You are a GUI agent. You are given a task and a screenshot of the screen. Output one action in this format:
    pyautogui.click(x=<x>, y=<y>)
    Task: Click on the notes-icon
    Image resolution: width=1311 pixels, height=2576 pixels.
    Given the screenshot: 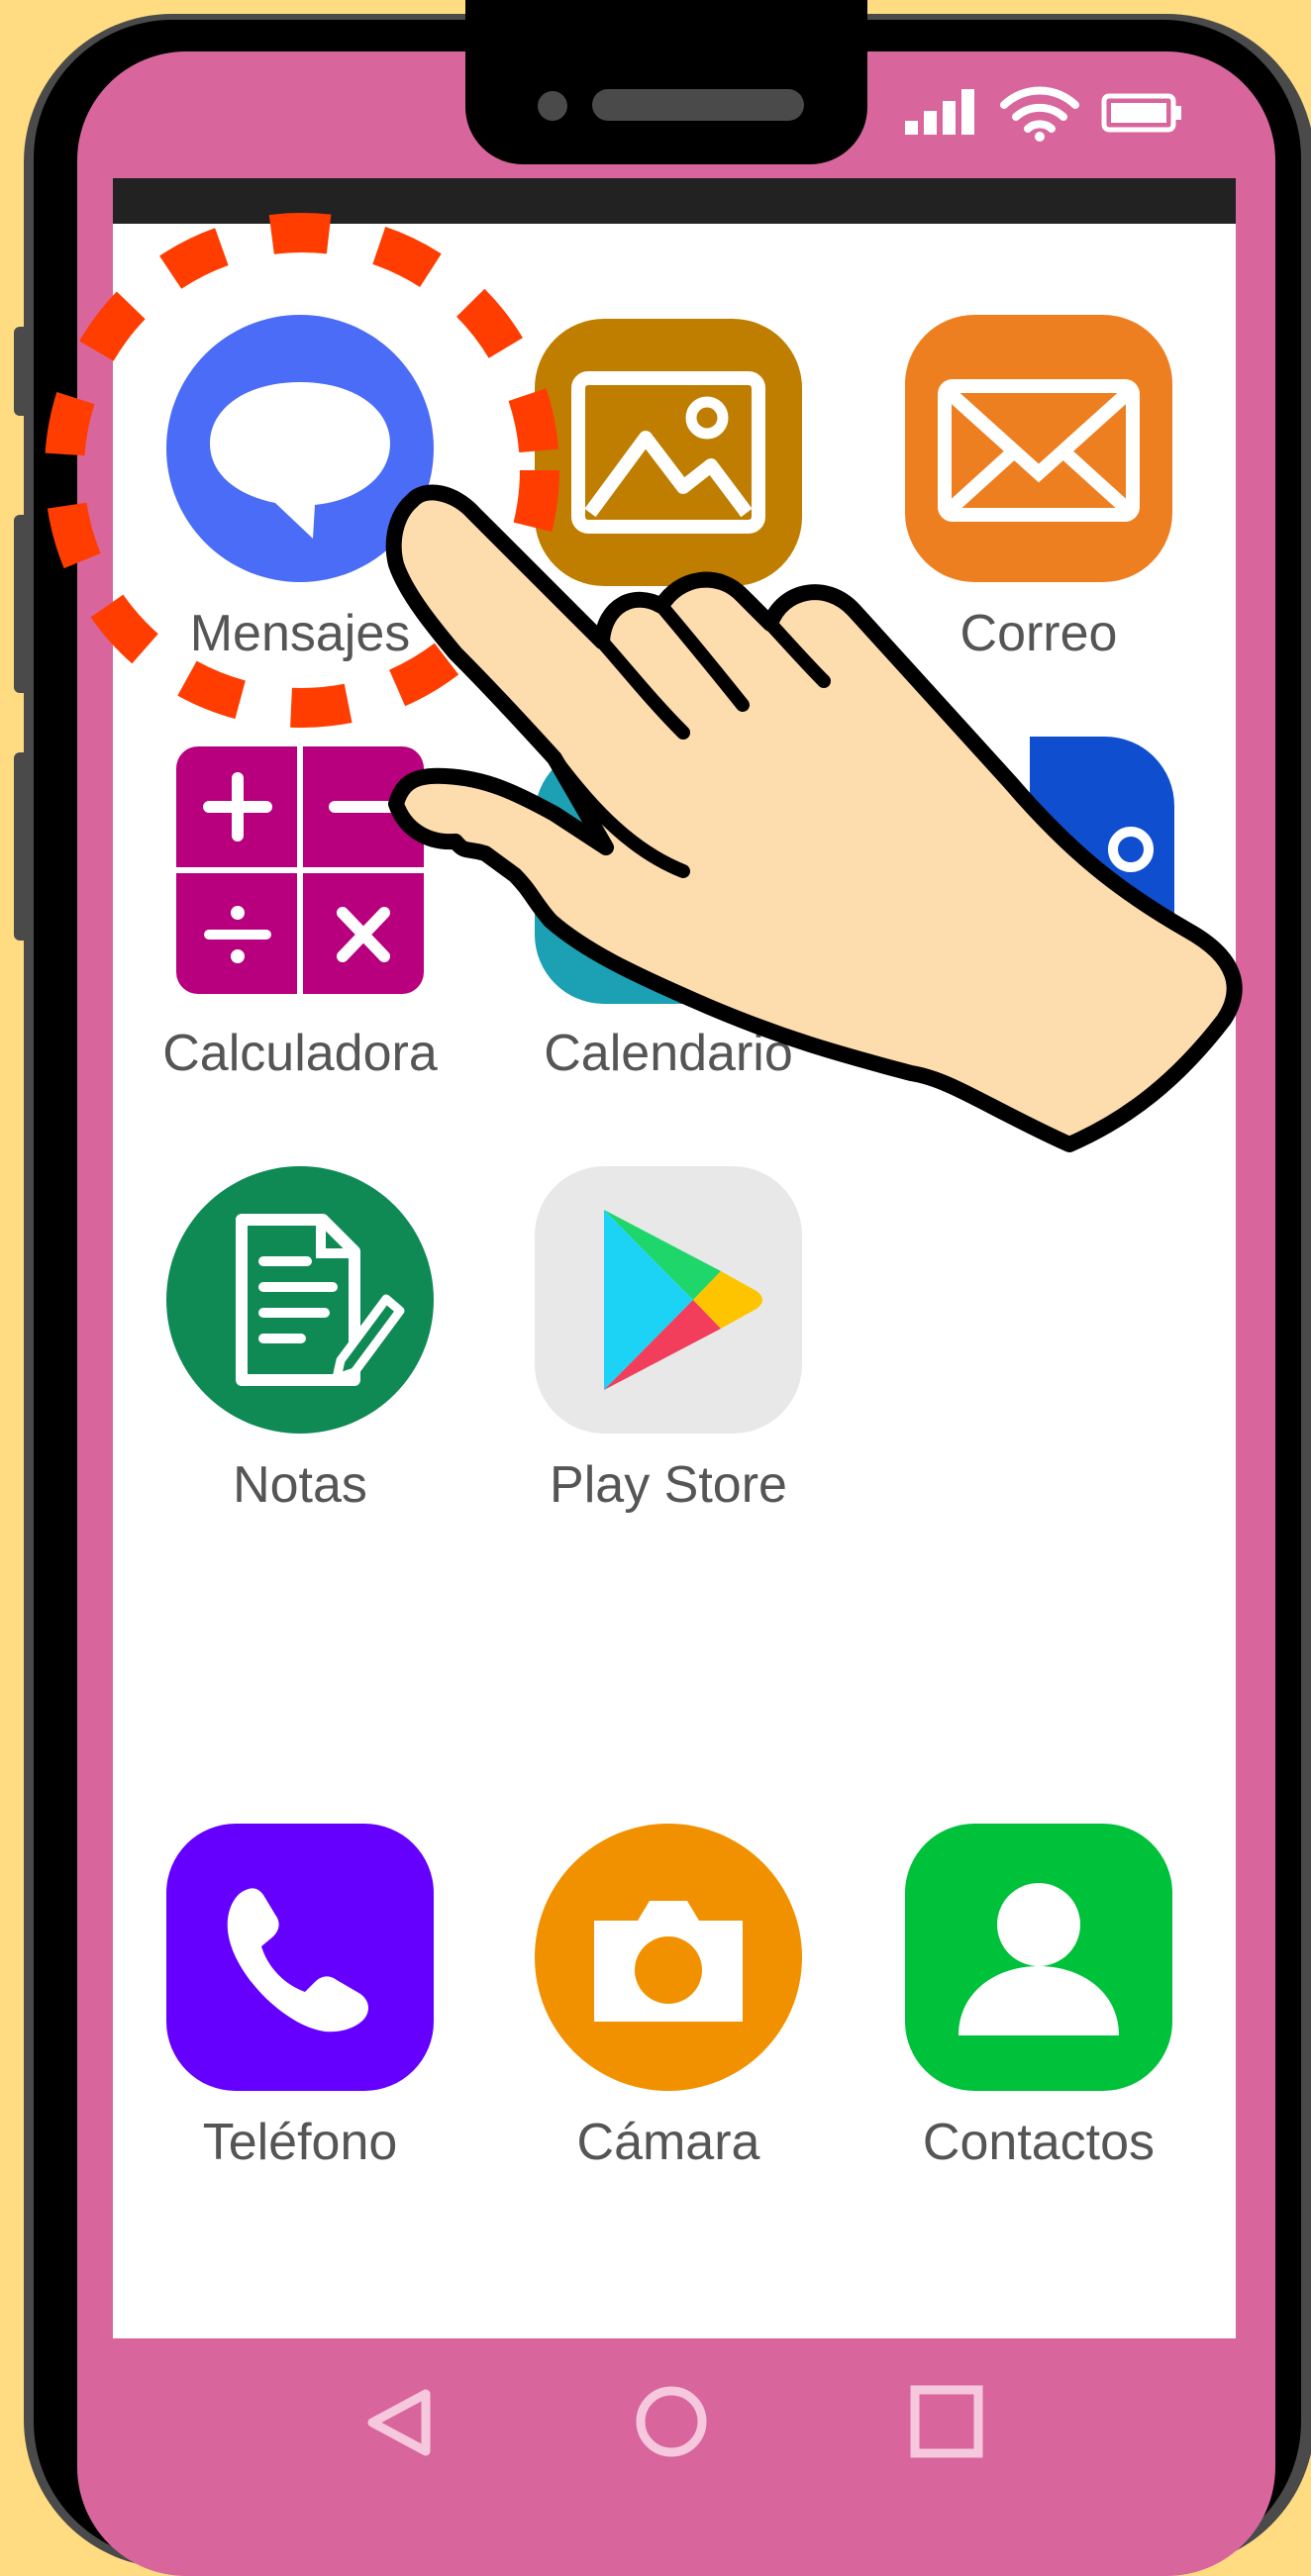 What is the action you would take?
    pyautogui.click(x=300, y=1300)
    